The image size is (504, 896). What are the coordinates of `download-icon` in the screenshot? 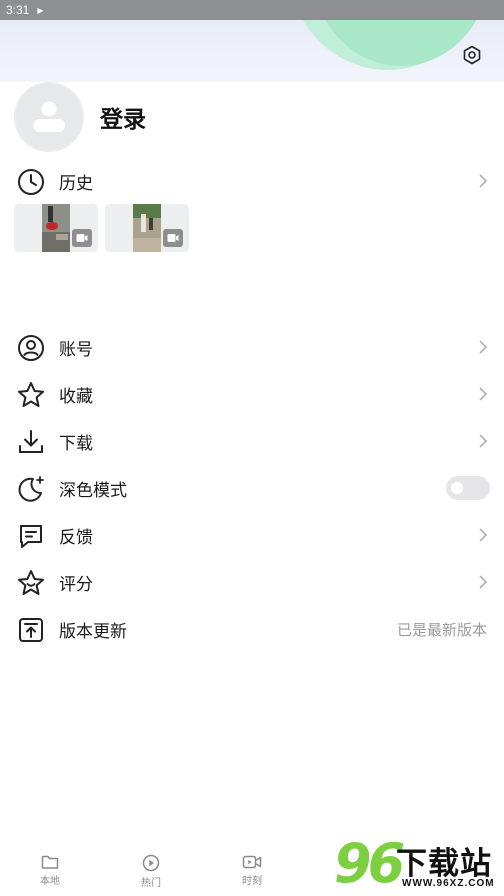 It's located at (31, 442).